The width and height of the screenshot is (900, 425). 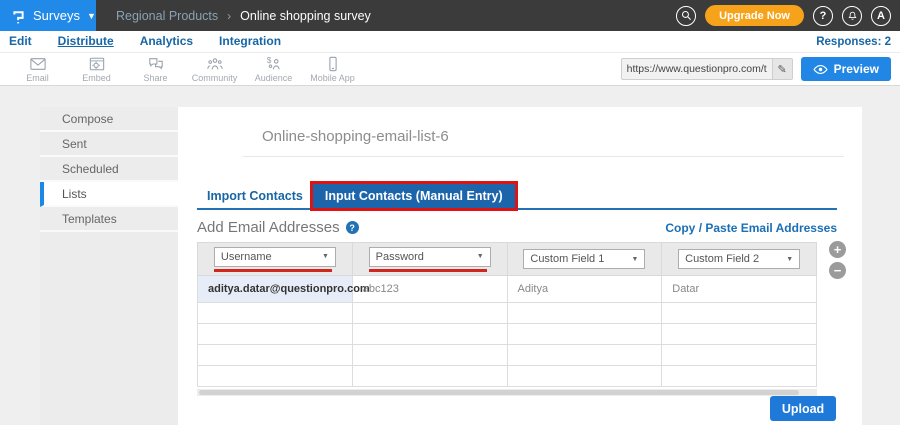 I want to click on cell-custom2: Datar, so click(x=739, y=289).